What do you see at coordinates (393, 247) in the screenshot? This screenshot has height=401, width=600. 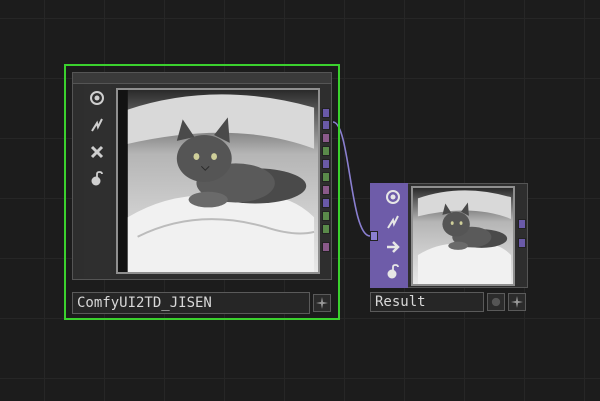 I see `bypass-icon` at bounding box center [393, 247].